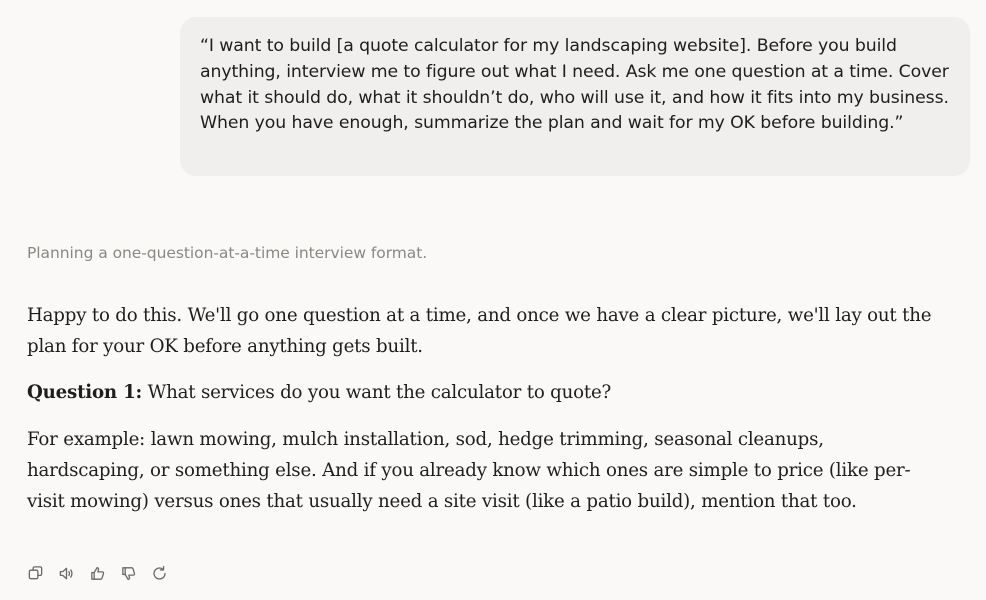 The image size is (986, 600). I want to click on speaker-icon, so click(66, 573).